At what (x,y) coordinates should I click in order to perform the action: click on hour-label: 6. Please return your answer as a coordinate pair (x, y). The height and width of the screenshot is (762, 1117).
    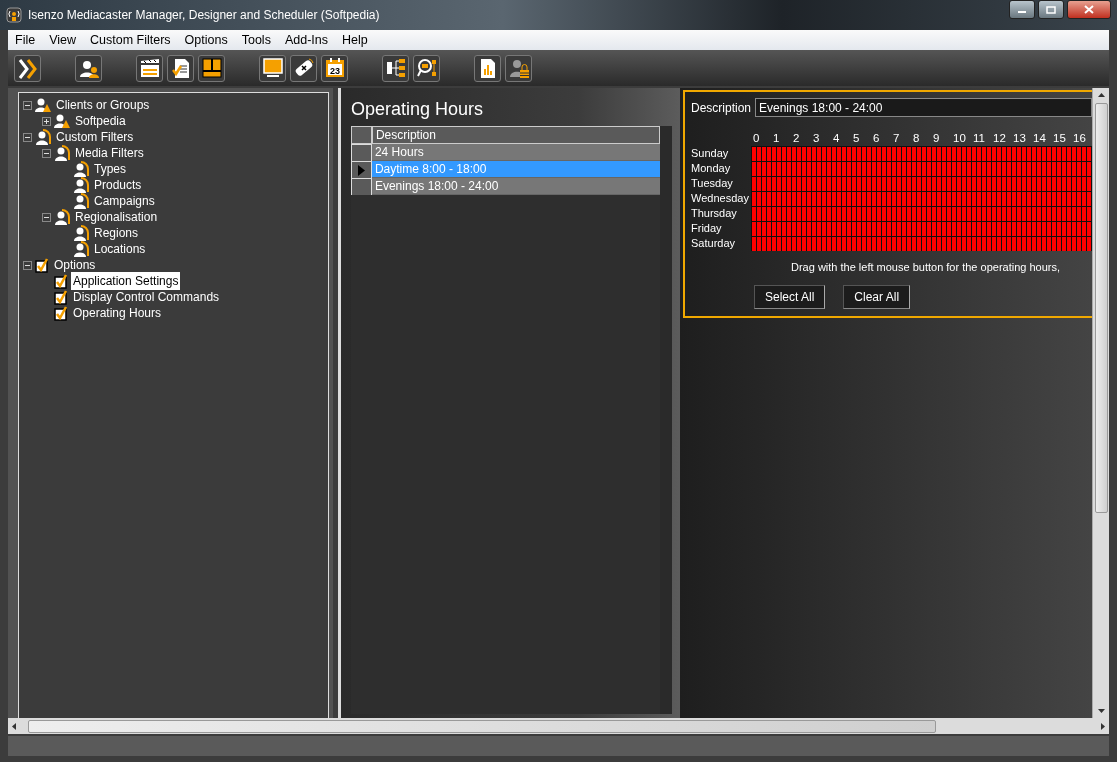
    Looking at the image, I should click on (876, 138).